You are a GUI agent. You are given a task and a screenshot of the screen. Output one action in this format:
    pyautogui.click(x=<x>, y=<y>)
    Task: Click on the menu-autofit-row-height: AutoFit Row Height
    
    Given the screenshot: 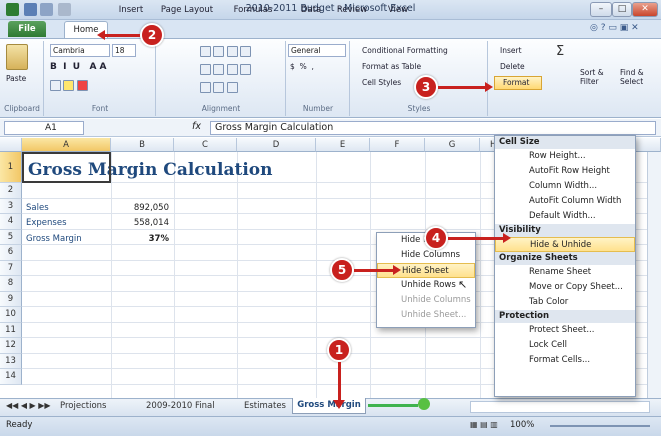 What is the action you would take?
    pyautogui.click(x=565, y=171)
    